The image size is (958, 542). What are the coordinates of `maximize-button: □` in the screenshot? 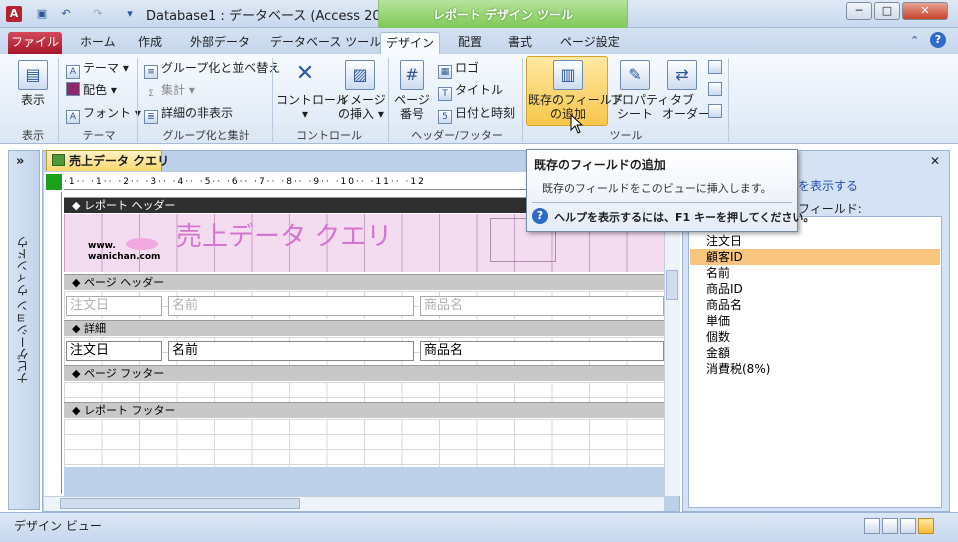 It's located at (887, 11).